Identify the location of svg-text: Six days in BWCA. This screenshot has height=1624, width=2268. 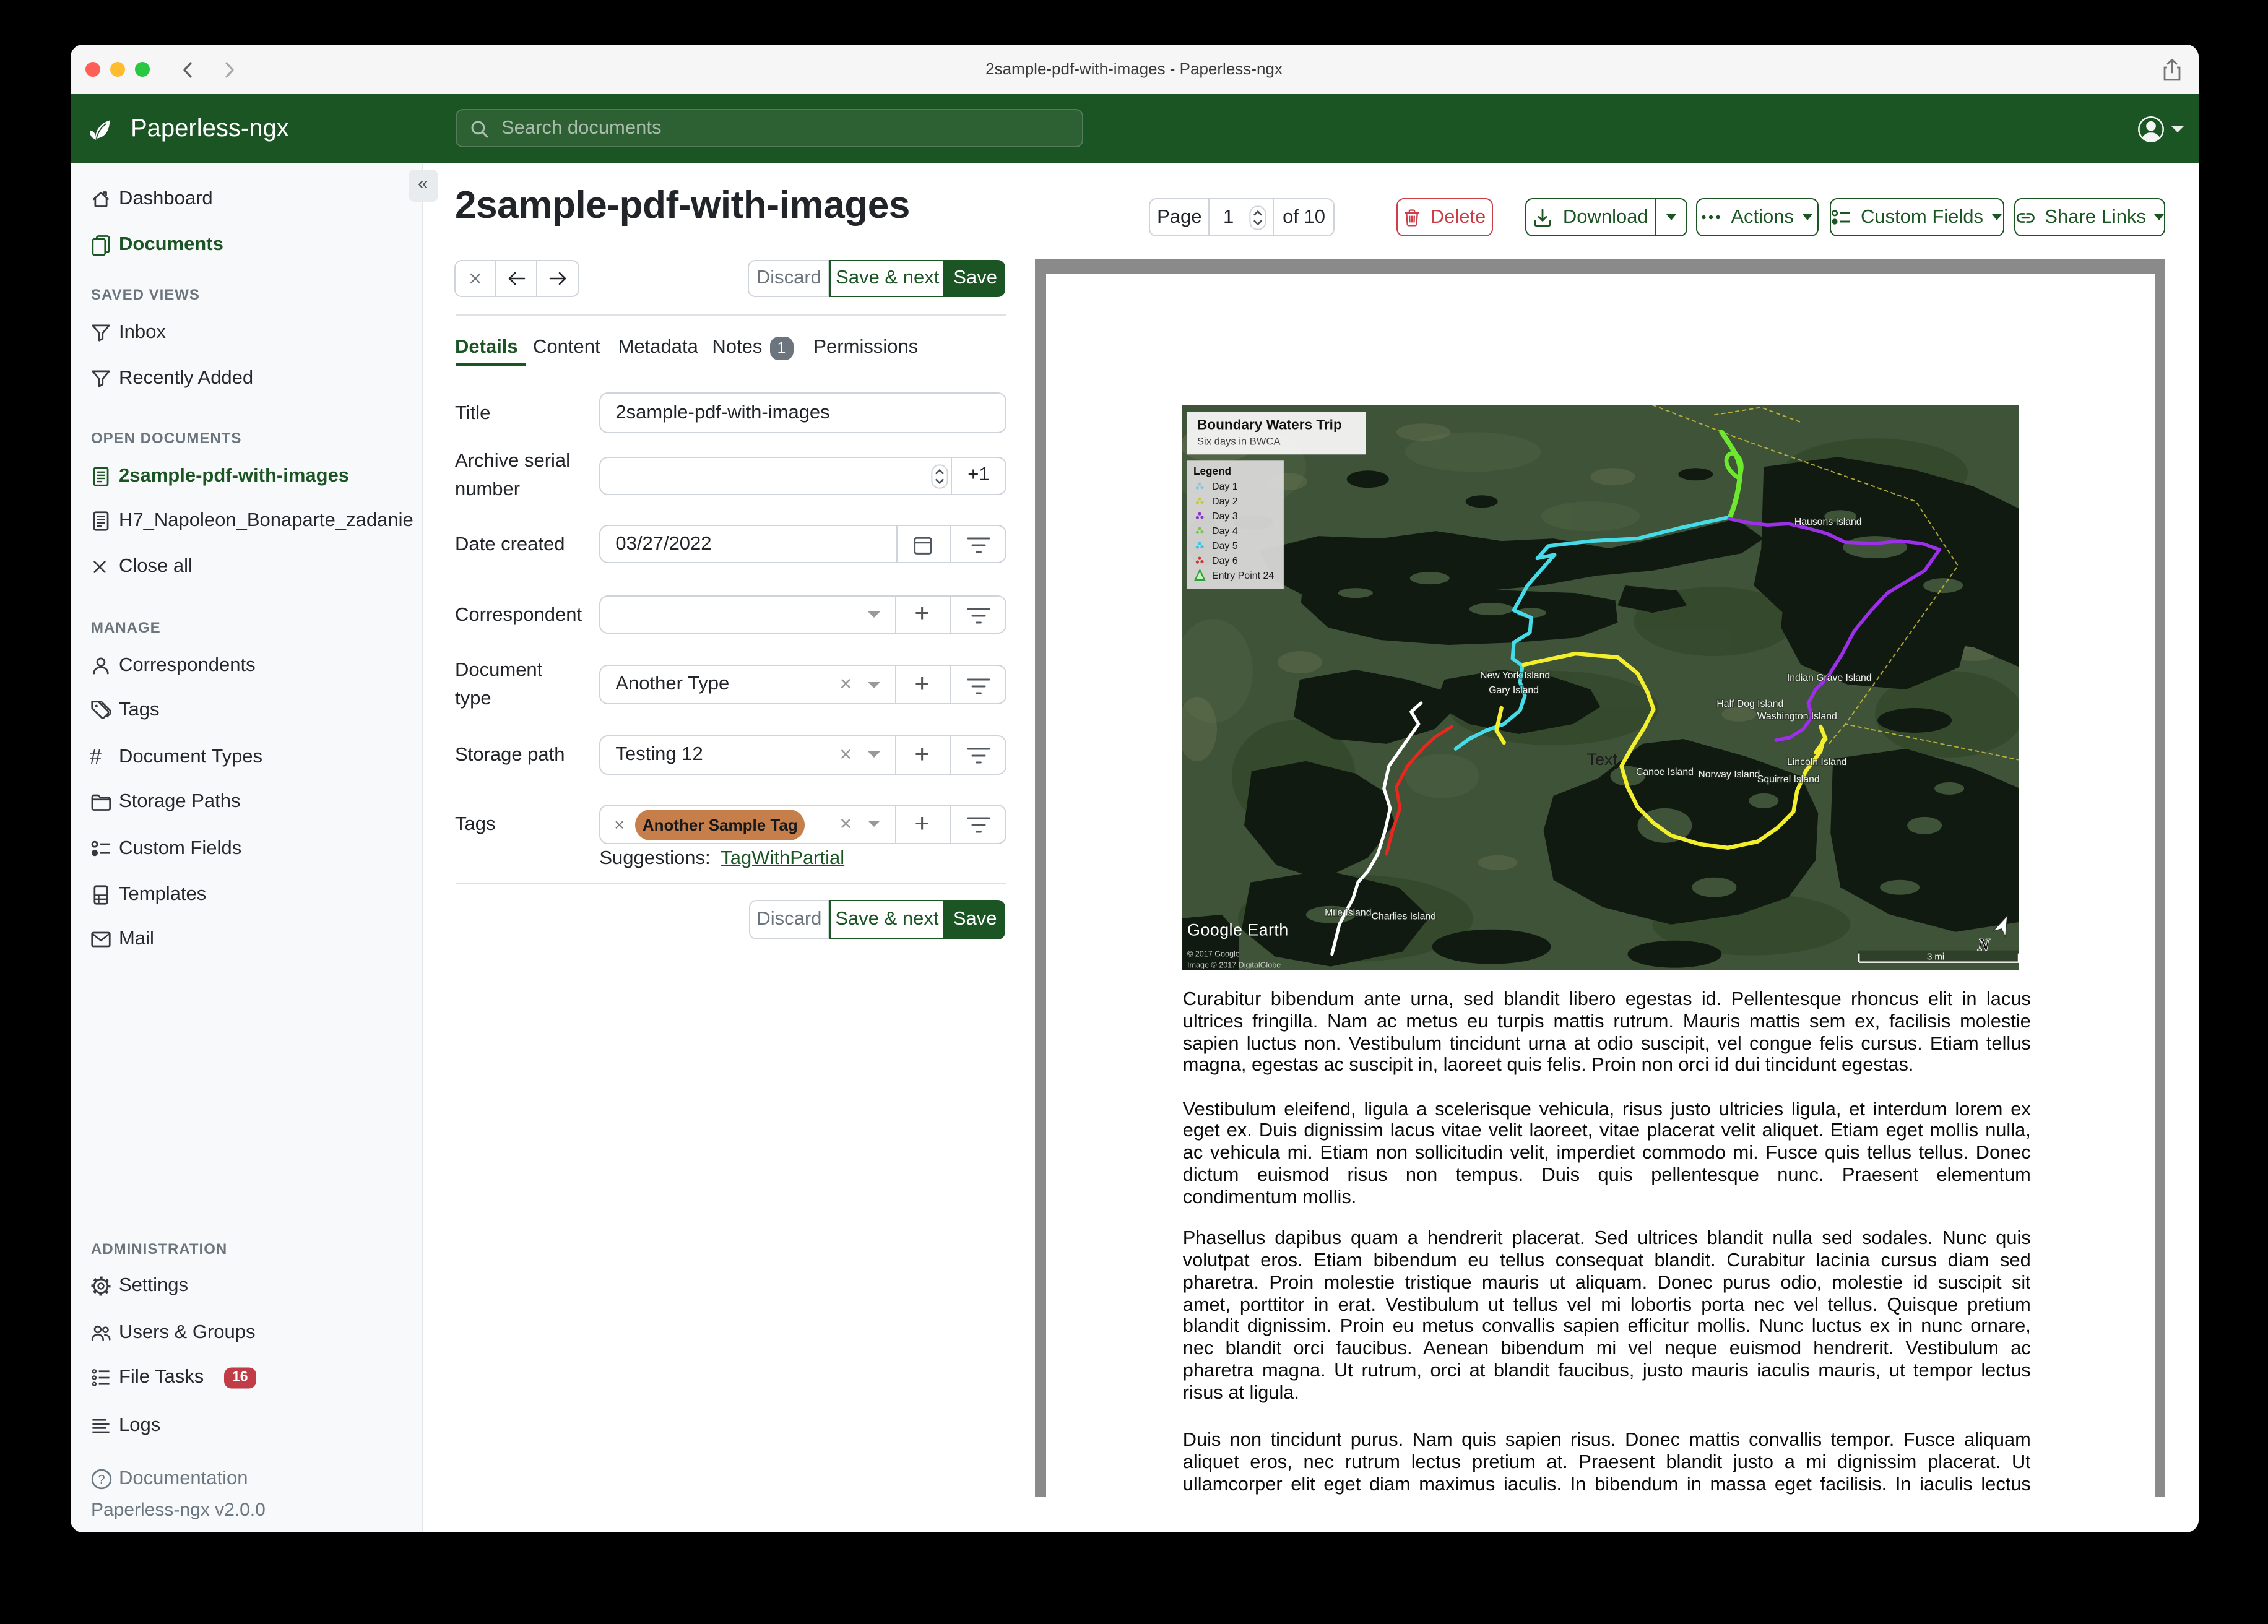
(1239, 441).